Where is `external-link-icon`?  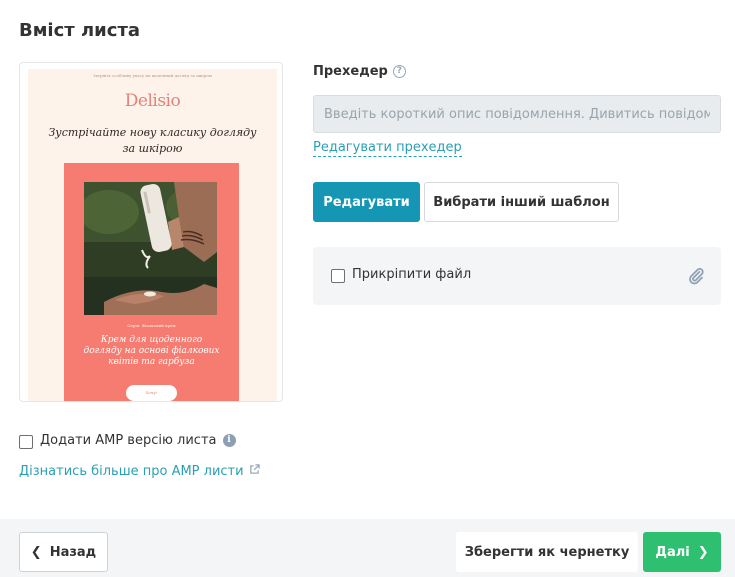 external-link-icon is located at coordinates (254, 471).